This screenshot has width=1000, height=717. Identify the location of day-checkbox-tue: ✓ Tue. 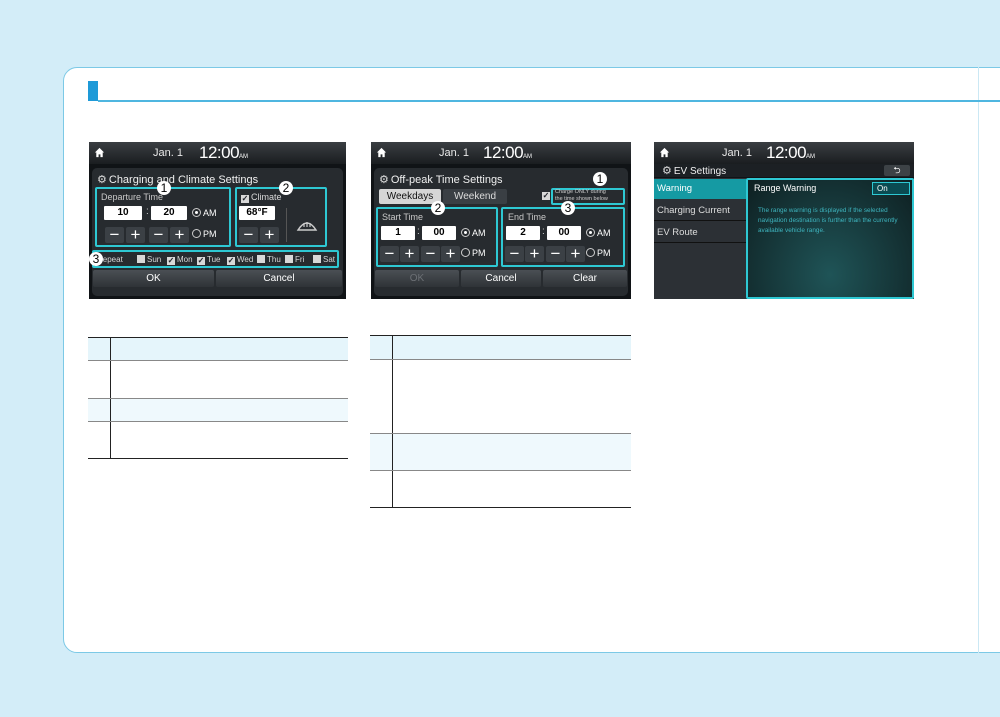
(209, 260).